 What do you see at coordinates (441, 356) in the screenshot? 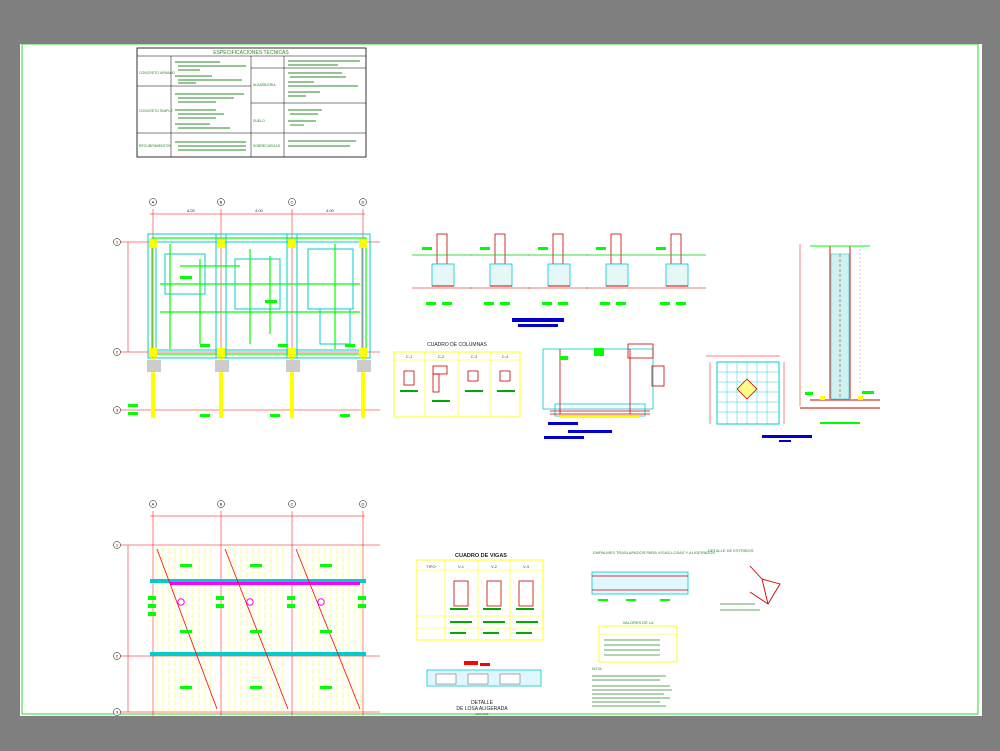
I see `column-header-c2: C-2` at bounding box center [441, 356].